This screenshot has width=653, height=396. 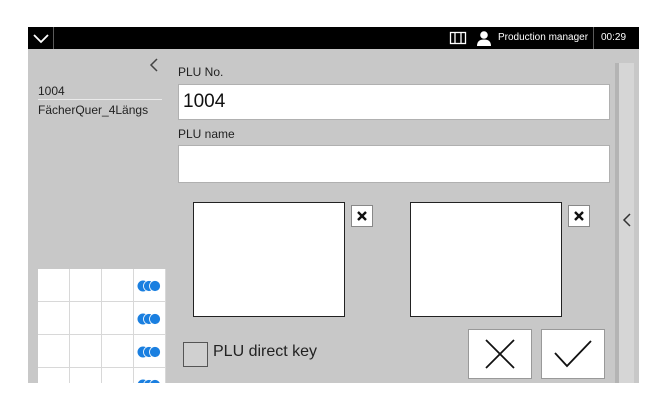 I want to click on plu-name-summary: FächerQuer_4Längs, so click(x=93, y=110).